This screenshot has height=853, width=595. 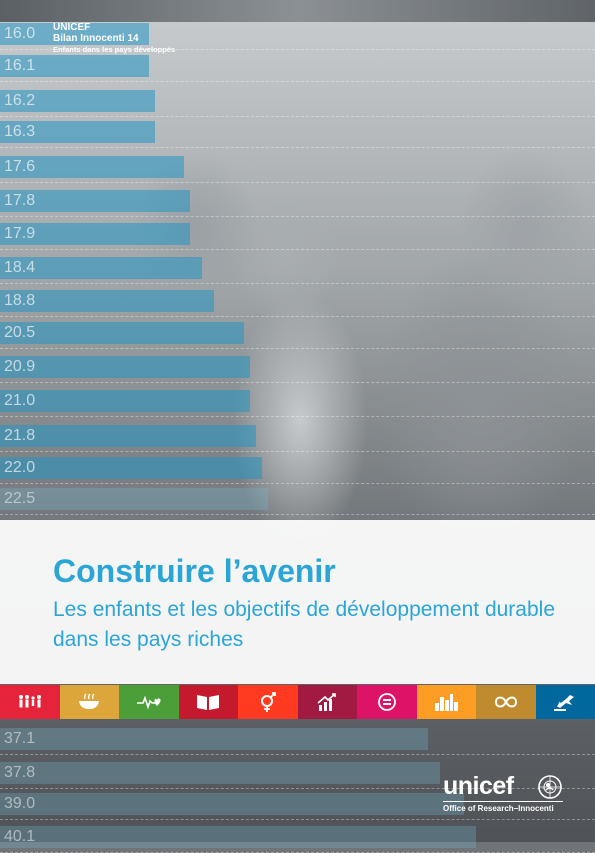 I want to click on good-health-icon, so click(x=149, y=702).